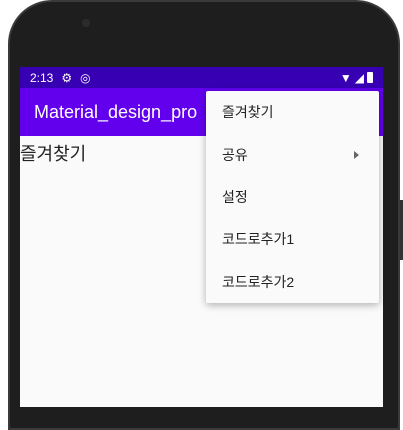 This screenshot has height=430, width=403. Describe the element at coordinates (370, 77) in the screenshot. I see `battery-icon` at that location.